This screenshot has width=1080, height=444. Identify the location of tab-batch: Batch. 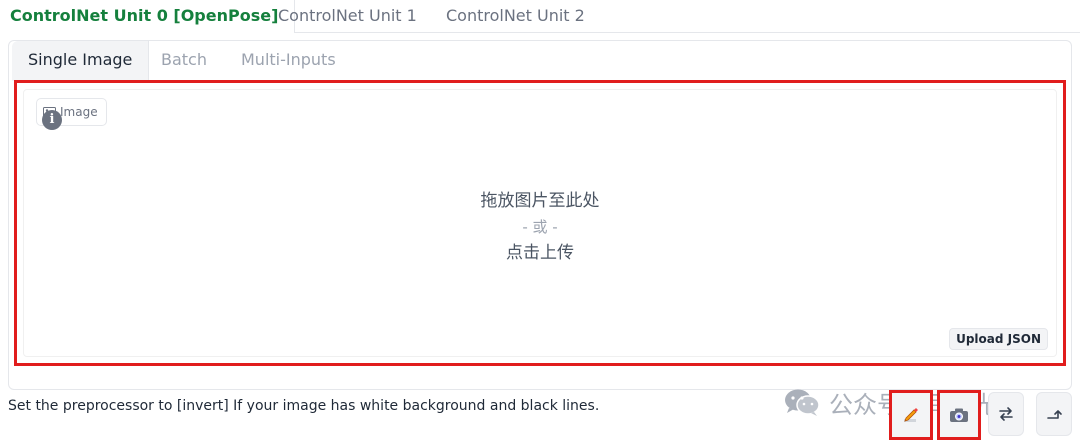
(184, 60).